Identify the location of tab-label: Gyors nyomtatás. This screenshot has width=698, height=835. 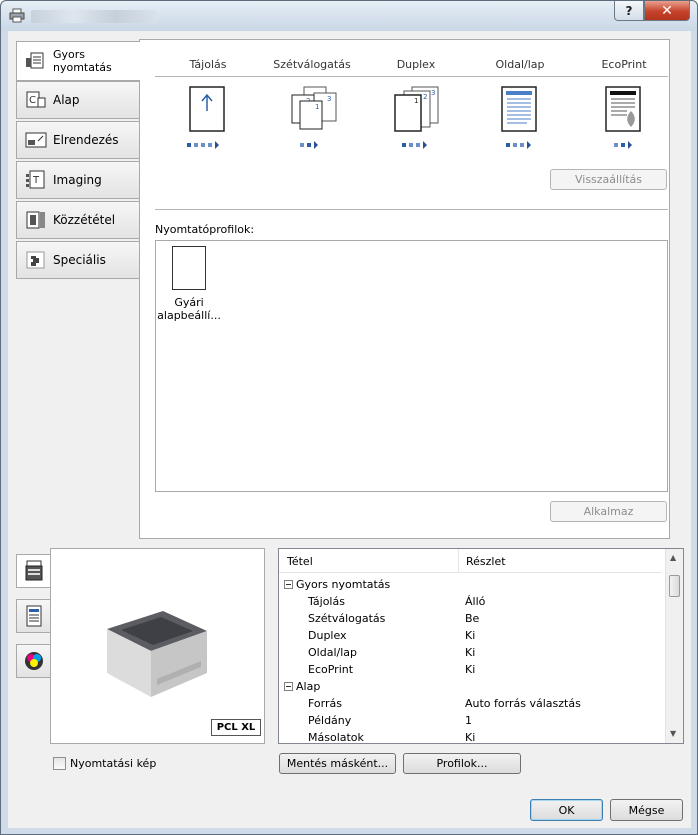
(82, 61).